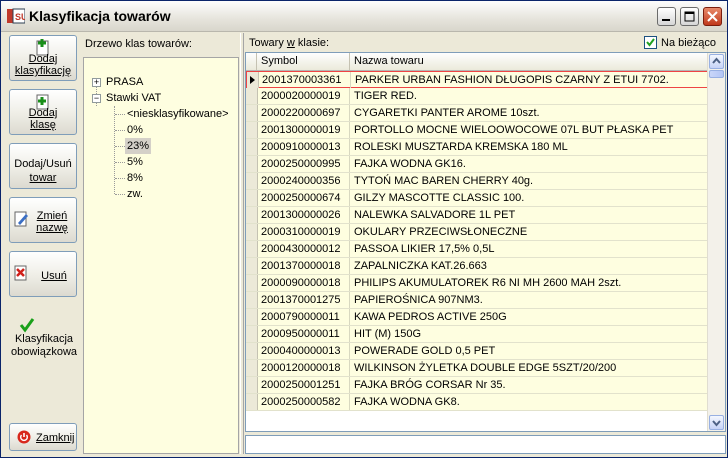  I want to click on cell-name: CYGARETKI PANTER AROME 10szt., so click(529, 113).